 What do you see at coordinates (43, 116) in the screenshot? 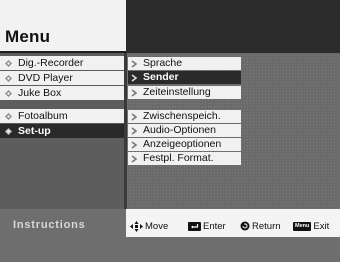
I see `left-menu-item-label: Fotoalbum` at bounding box center [43, 116].